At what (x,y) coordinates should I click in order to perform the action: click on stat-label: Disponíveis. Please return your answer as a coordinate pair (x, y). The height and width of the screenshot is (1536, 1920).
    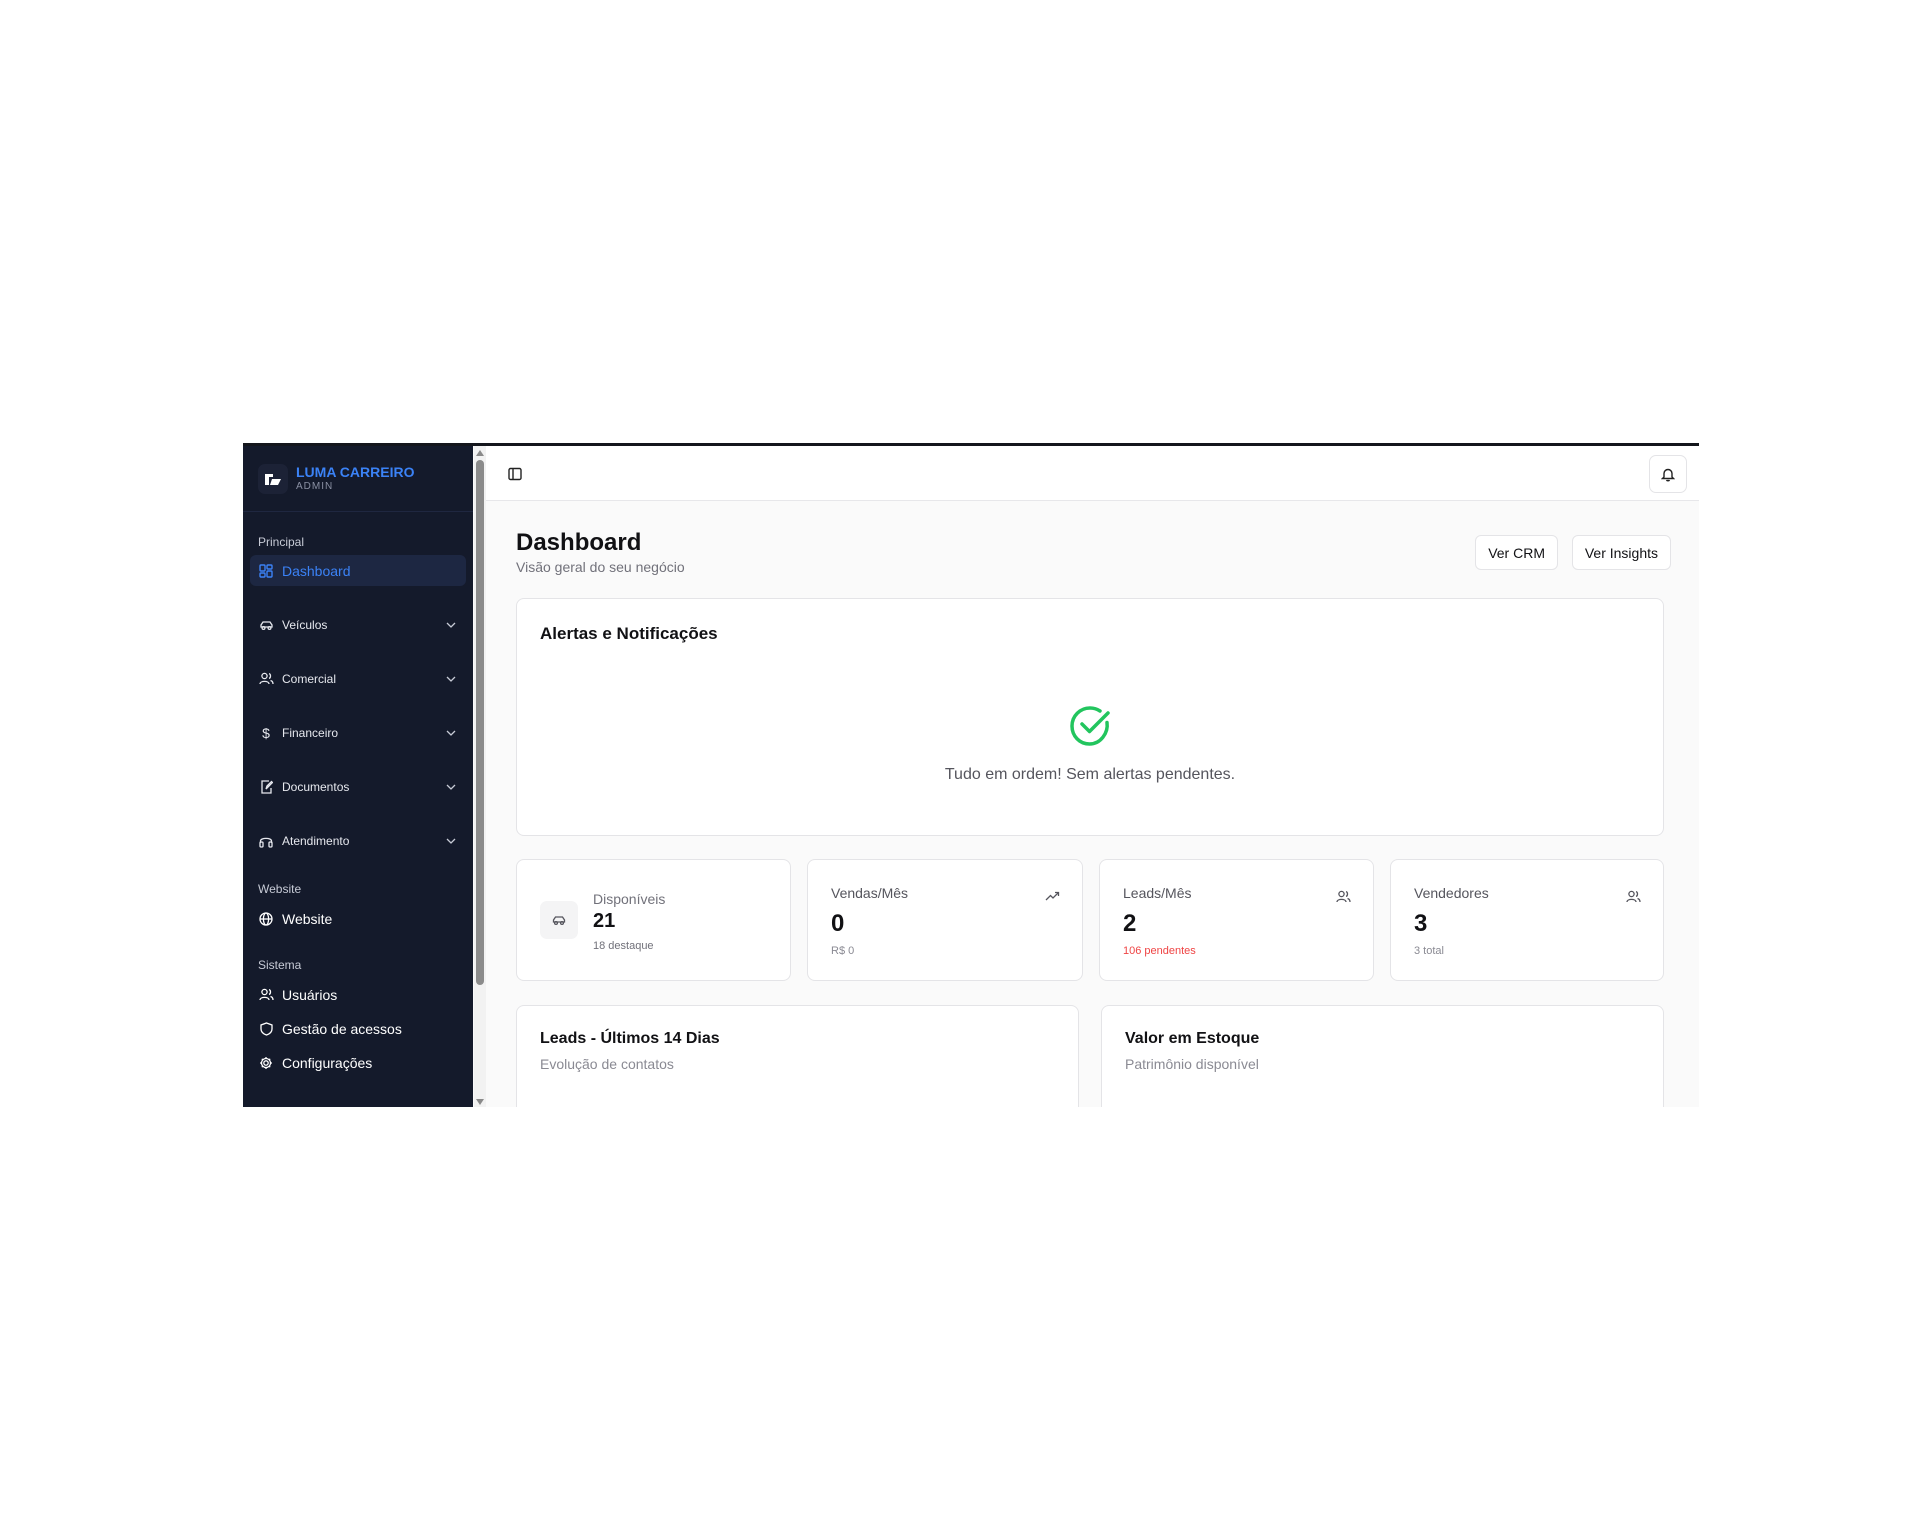
    Looking at the image, I should click on (629, 899).